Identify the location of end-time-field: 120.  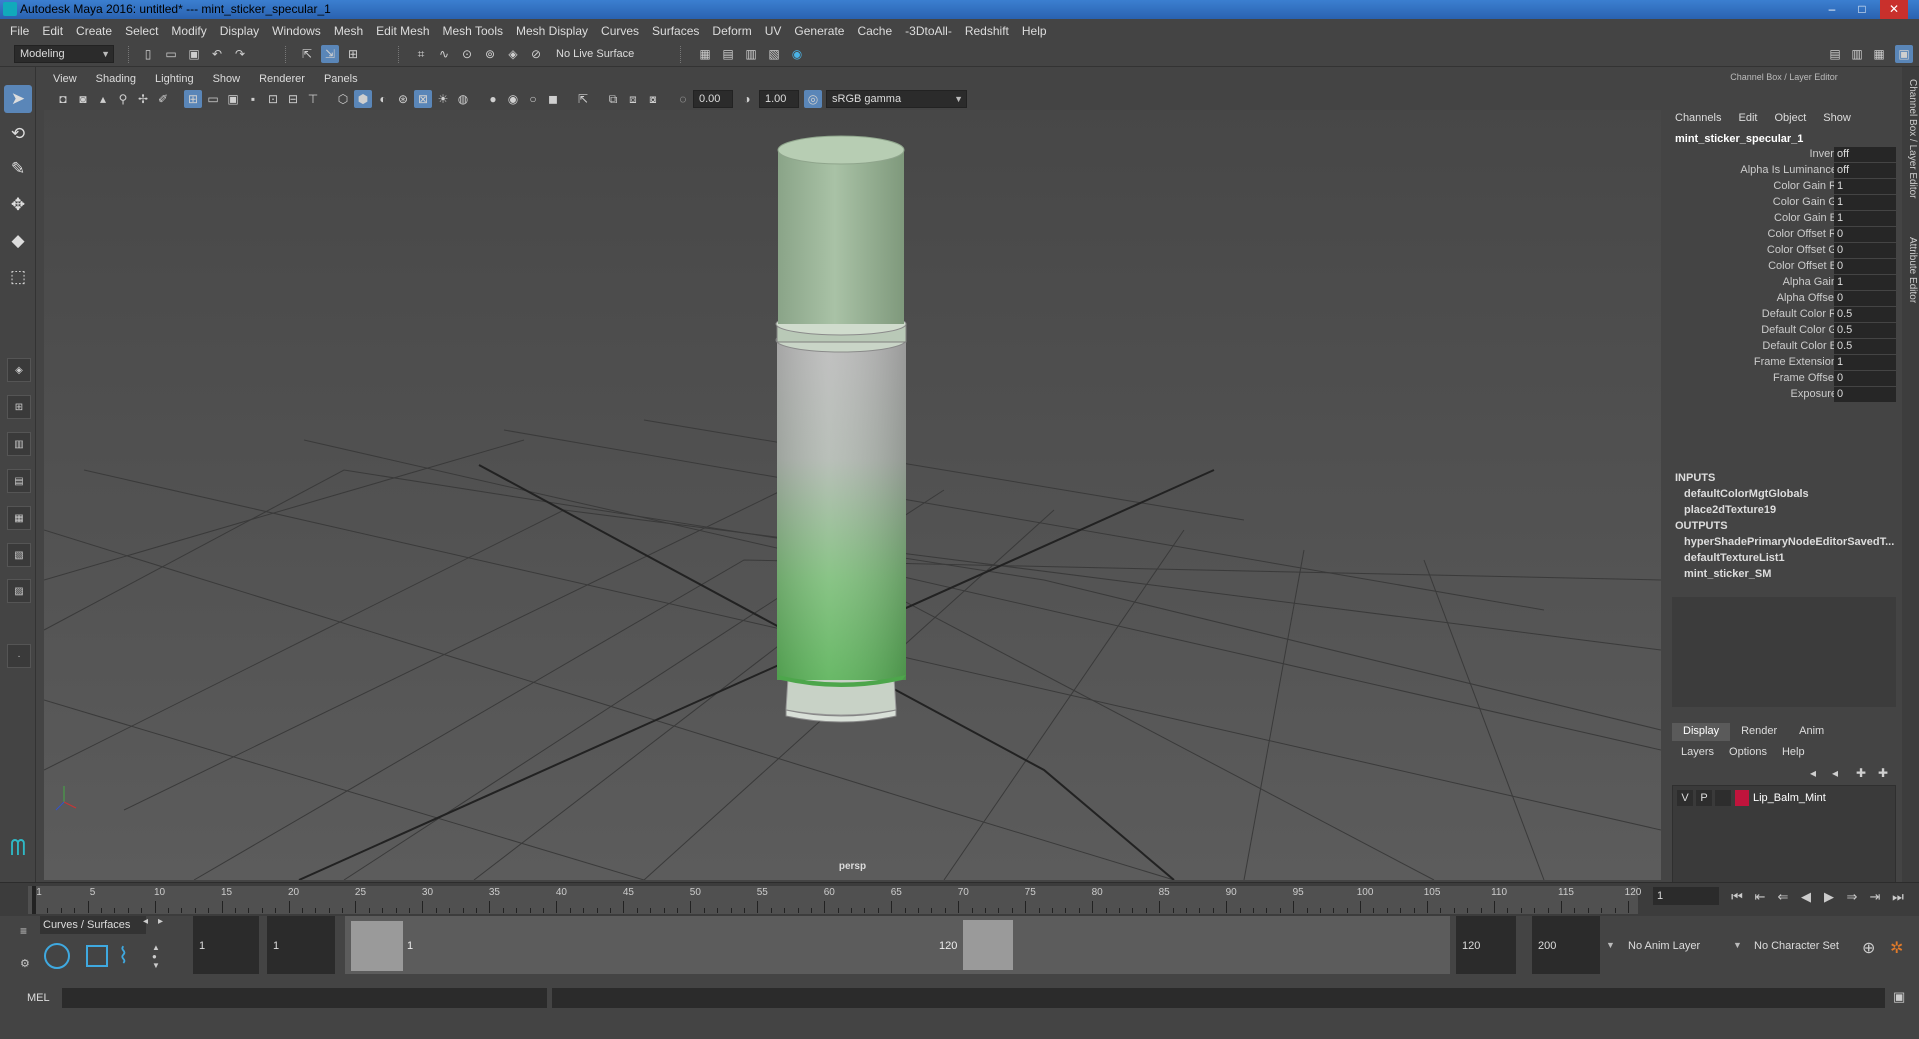
(1486, 945).